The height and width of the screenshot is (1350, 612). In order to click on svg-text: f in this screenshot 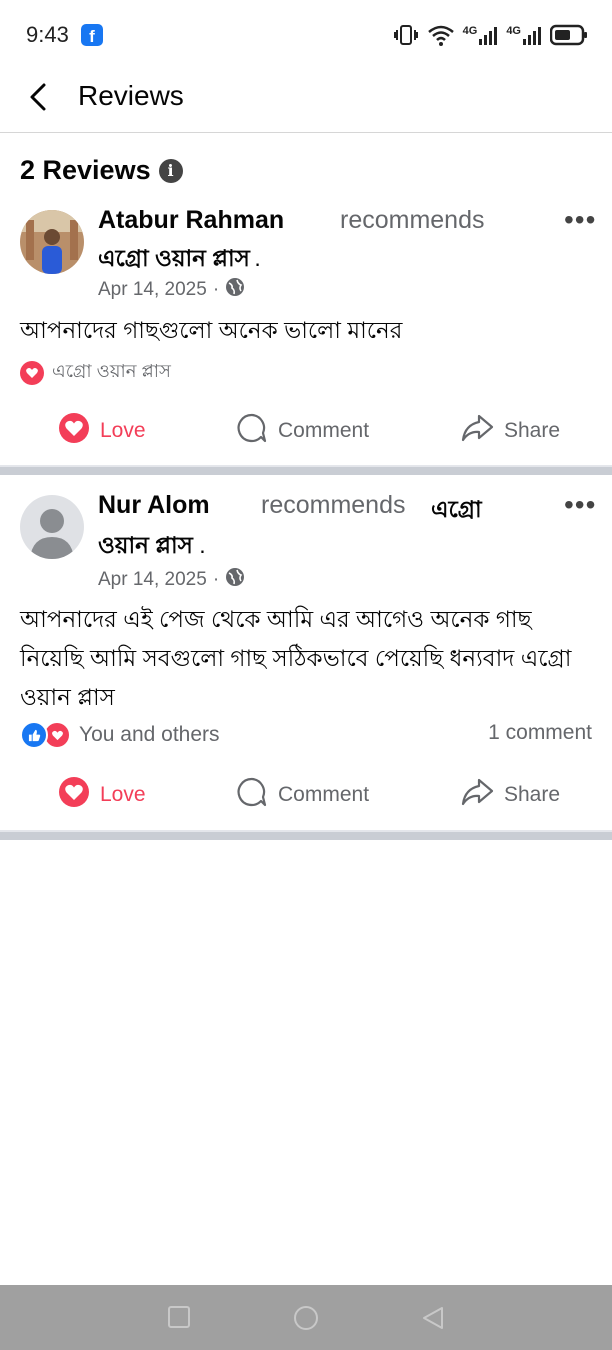, I will do `click(92, 36)`.